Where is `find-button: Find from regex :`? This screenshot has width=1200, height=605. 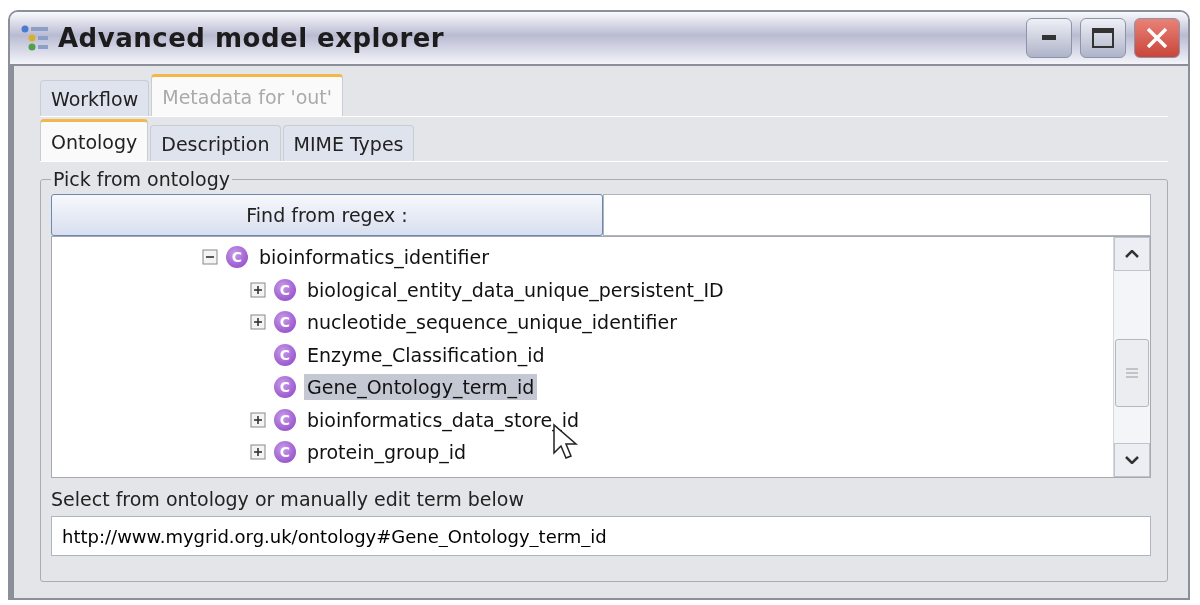
find-button: Find from regex : is located at coordinates (327, 215).